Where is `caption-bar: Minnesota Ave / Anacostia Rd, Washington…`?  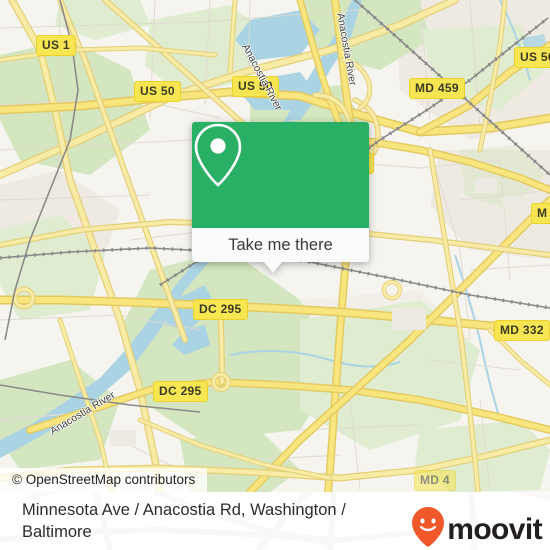
caption-bar: Minnesota Ave / Anacostia Rd, Washington… is located at coordinates (275, 521).